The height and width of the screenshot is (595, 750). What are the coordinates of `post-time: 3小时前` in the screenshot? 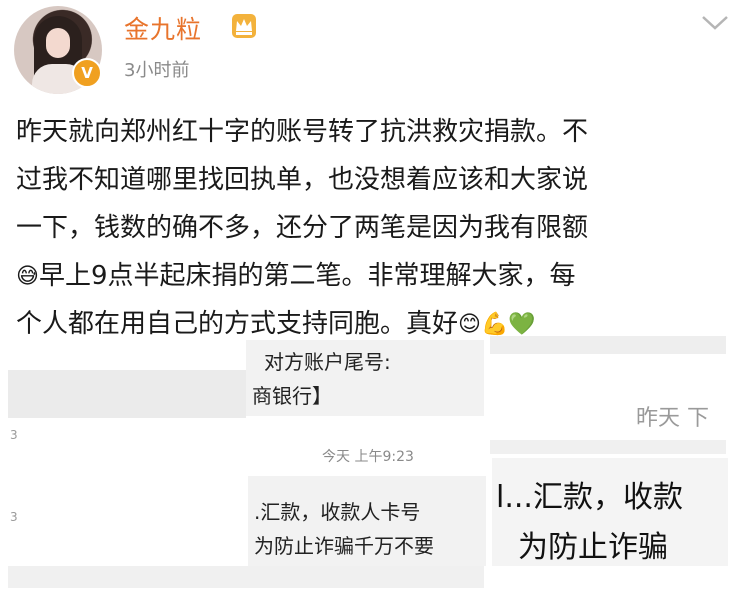 It's located at (157, 70).